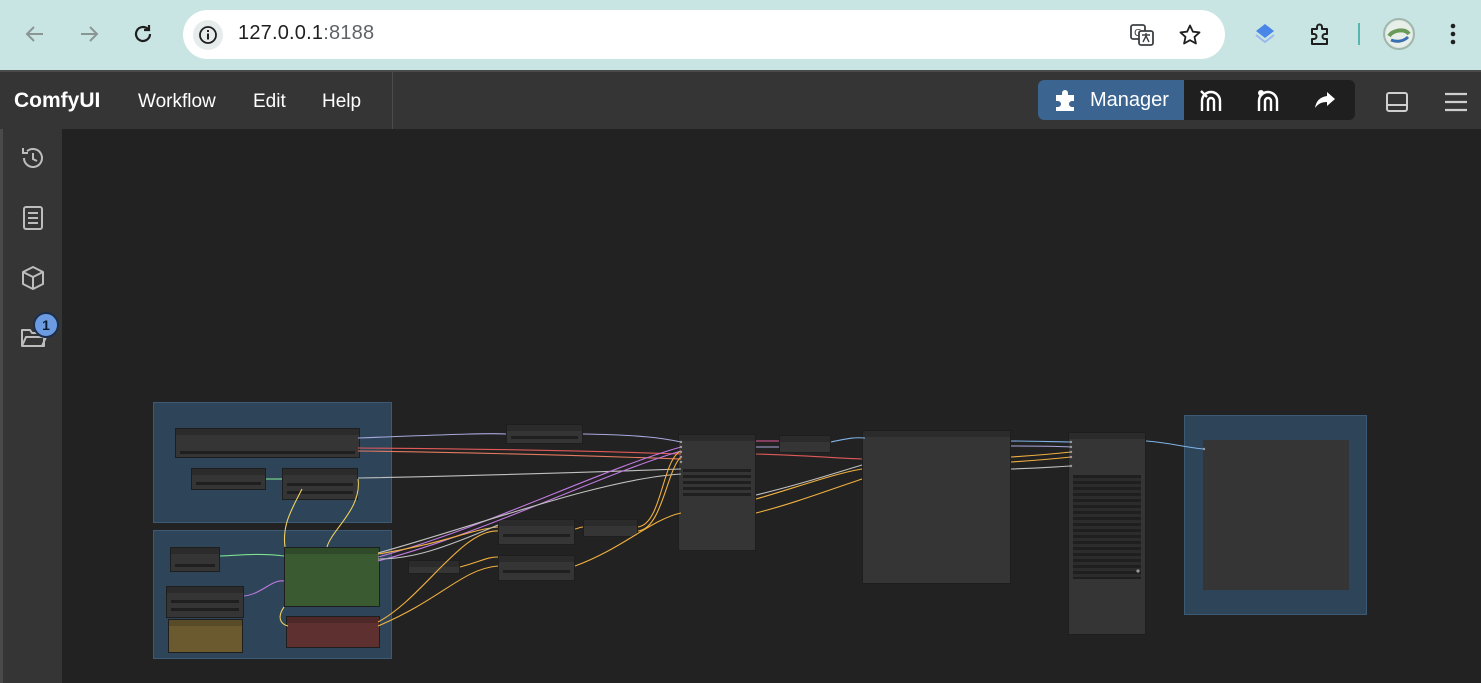 The image size is (1481, 683). What do you see at coordinates (1142, 35) in the screenshot?
I see `translate-icon: G` at bounding box center [1142, 35].